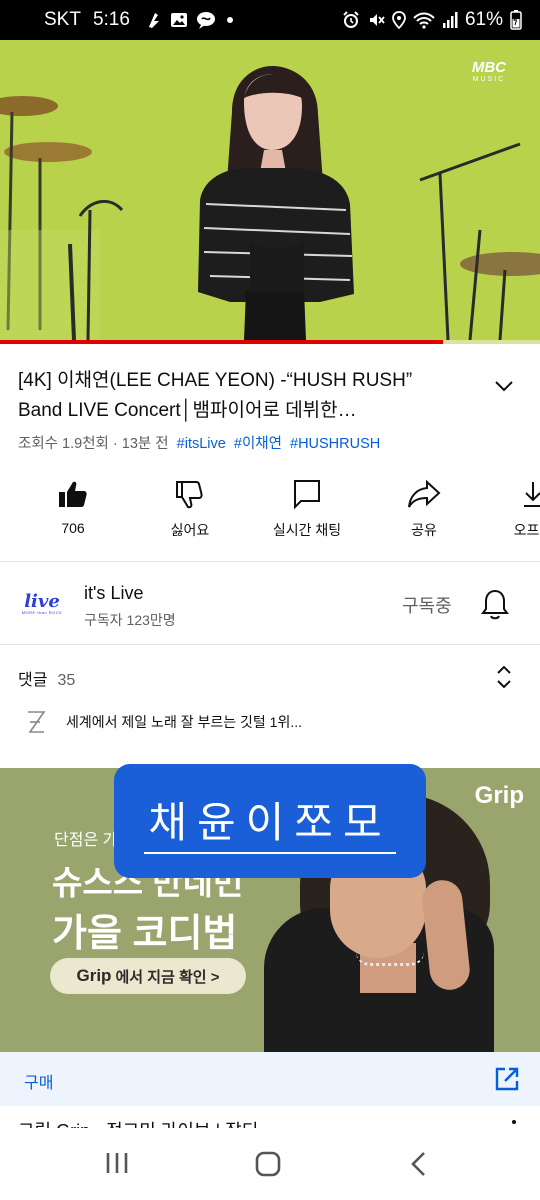  Describe the element at coordinates (377, 20) in the screenshot. I see `mute-icon` at that location.